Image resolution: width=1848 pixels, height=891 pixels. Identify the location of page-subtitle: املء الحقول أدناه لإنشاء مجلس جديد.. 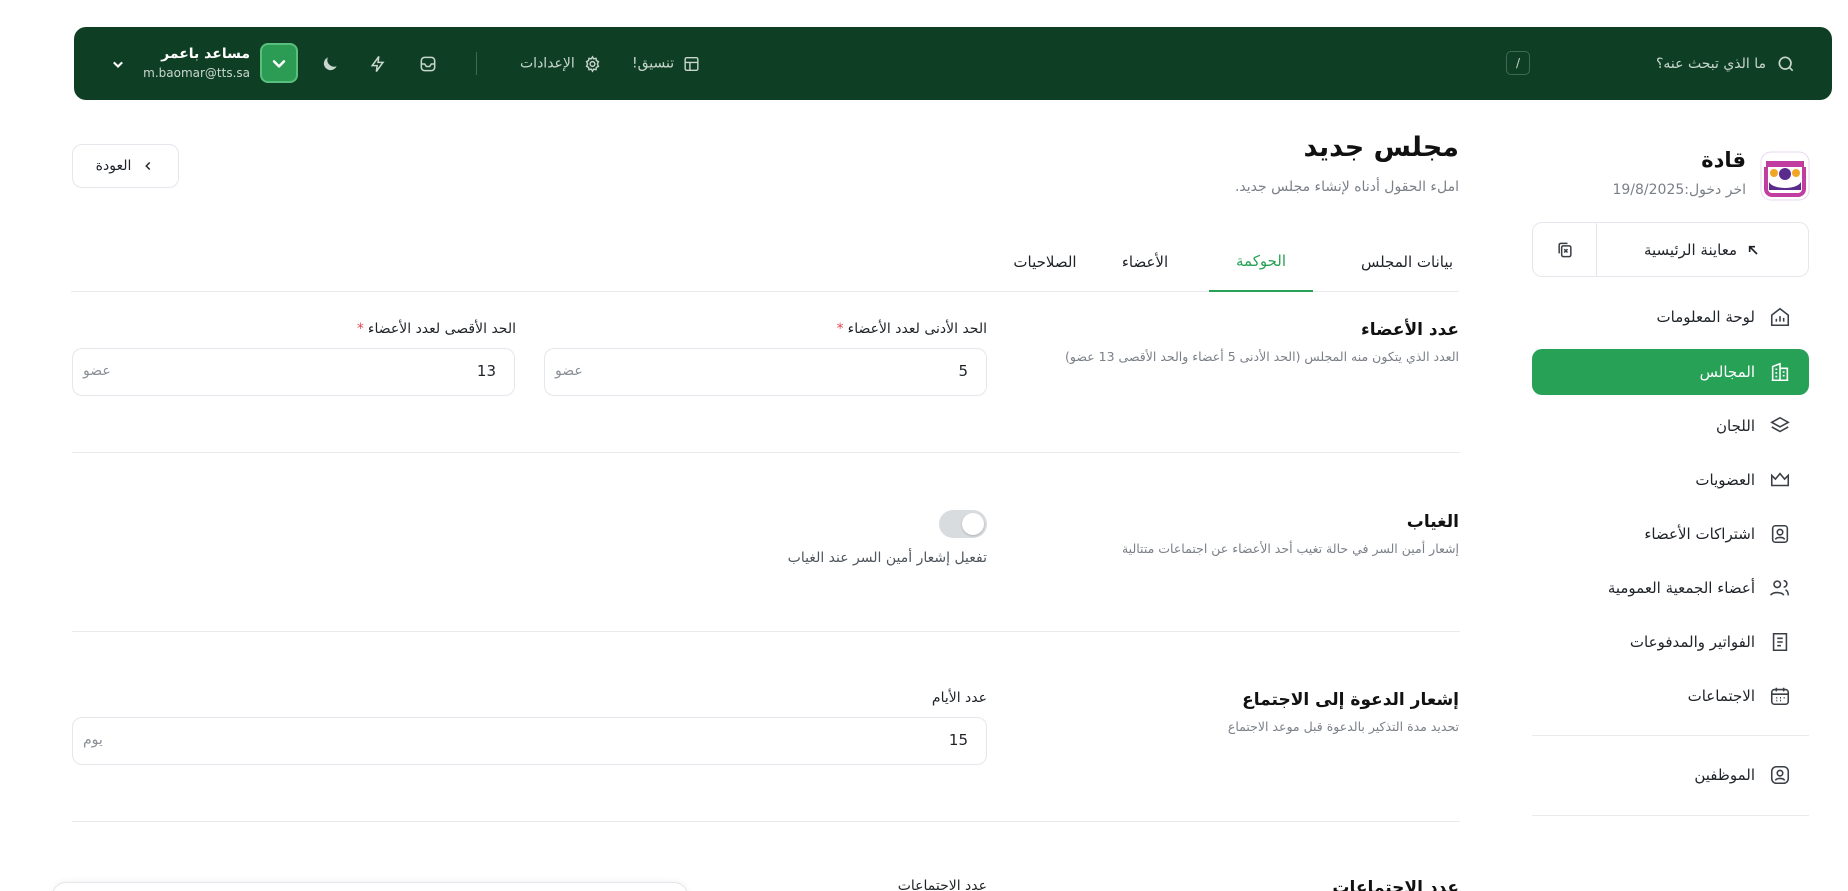
(1346, 187).